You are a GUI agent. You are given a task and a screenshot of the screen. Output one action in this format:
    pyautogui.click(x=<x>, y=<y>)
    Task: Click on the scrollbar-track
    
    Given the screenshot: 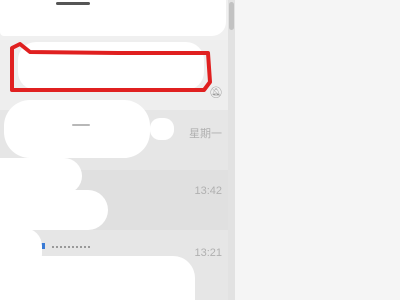 What is the action you would take?
    pyautogui.click(x=231, y=150)
    